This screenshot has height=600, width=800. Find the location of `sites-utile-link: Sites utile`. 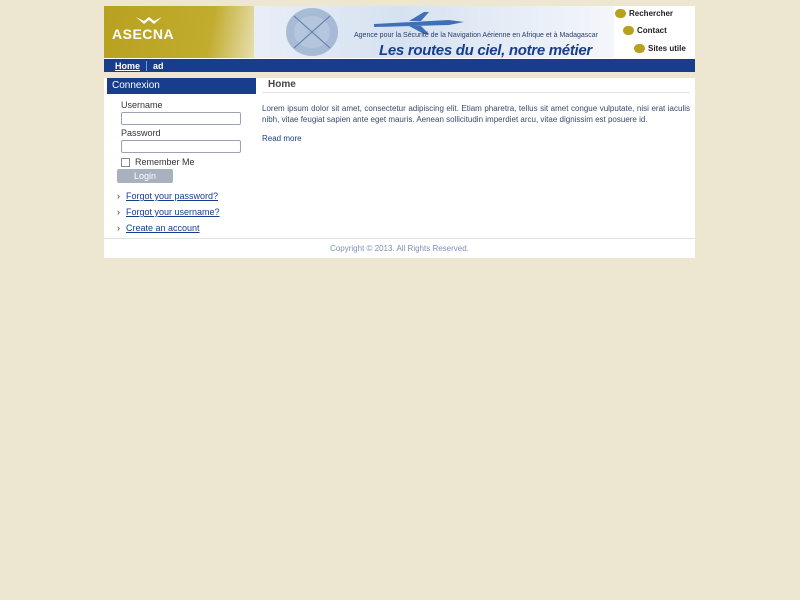

sites-utile-link: Sites utile is located at coordinates (660, 49).